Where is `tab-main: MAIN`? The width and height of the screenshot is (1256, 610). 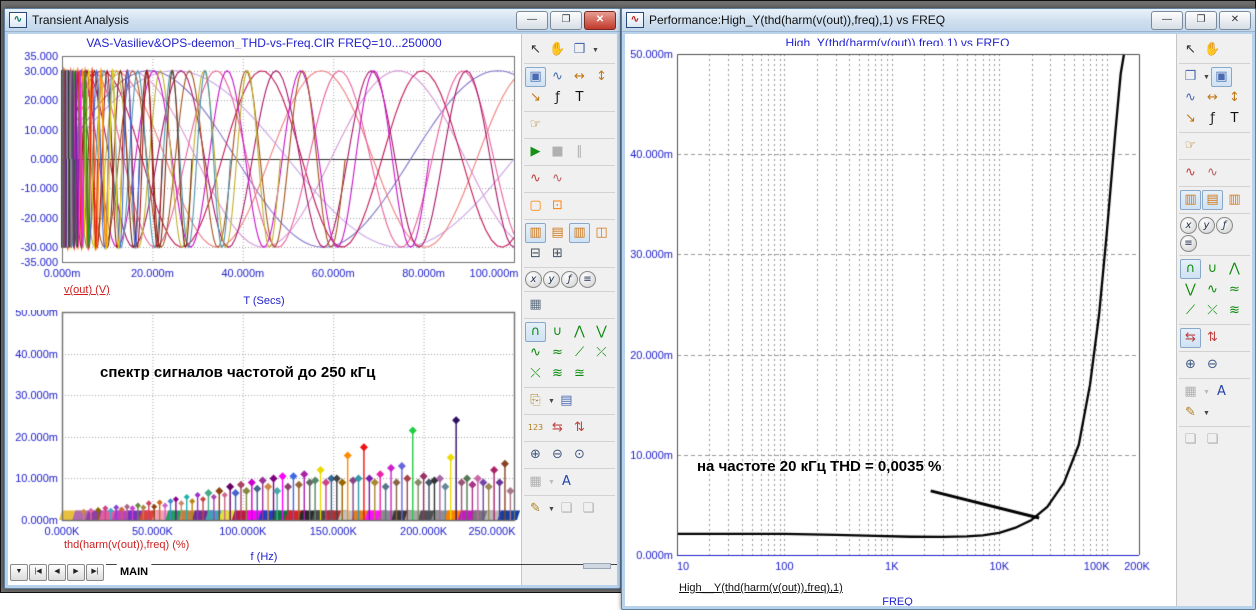 tab-main: MAIN is located at coordinates (134, 572).